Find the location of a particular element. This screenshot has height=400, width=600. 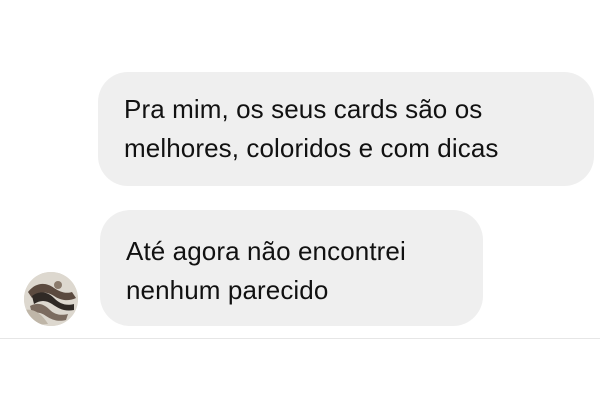

message-line: Pra mim, os seus cards são os is located at coordinates (303, 109).